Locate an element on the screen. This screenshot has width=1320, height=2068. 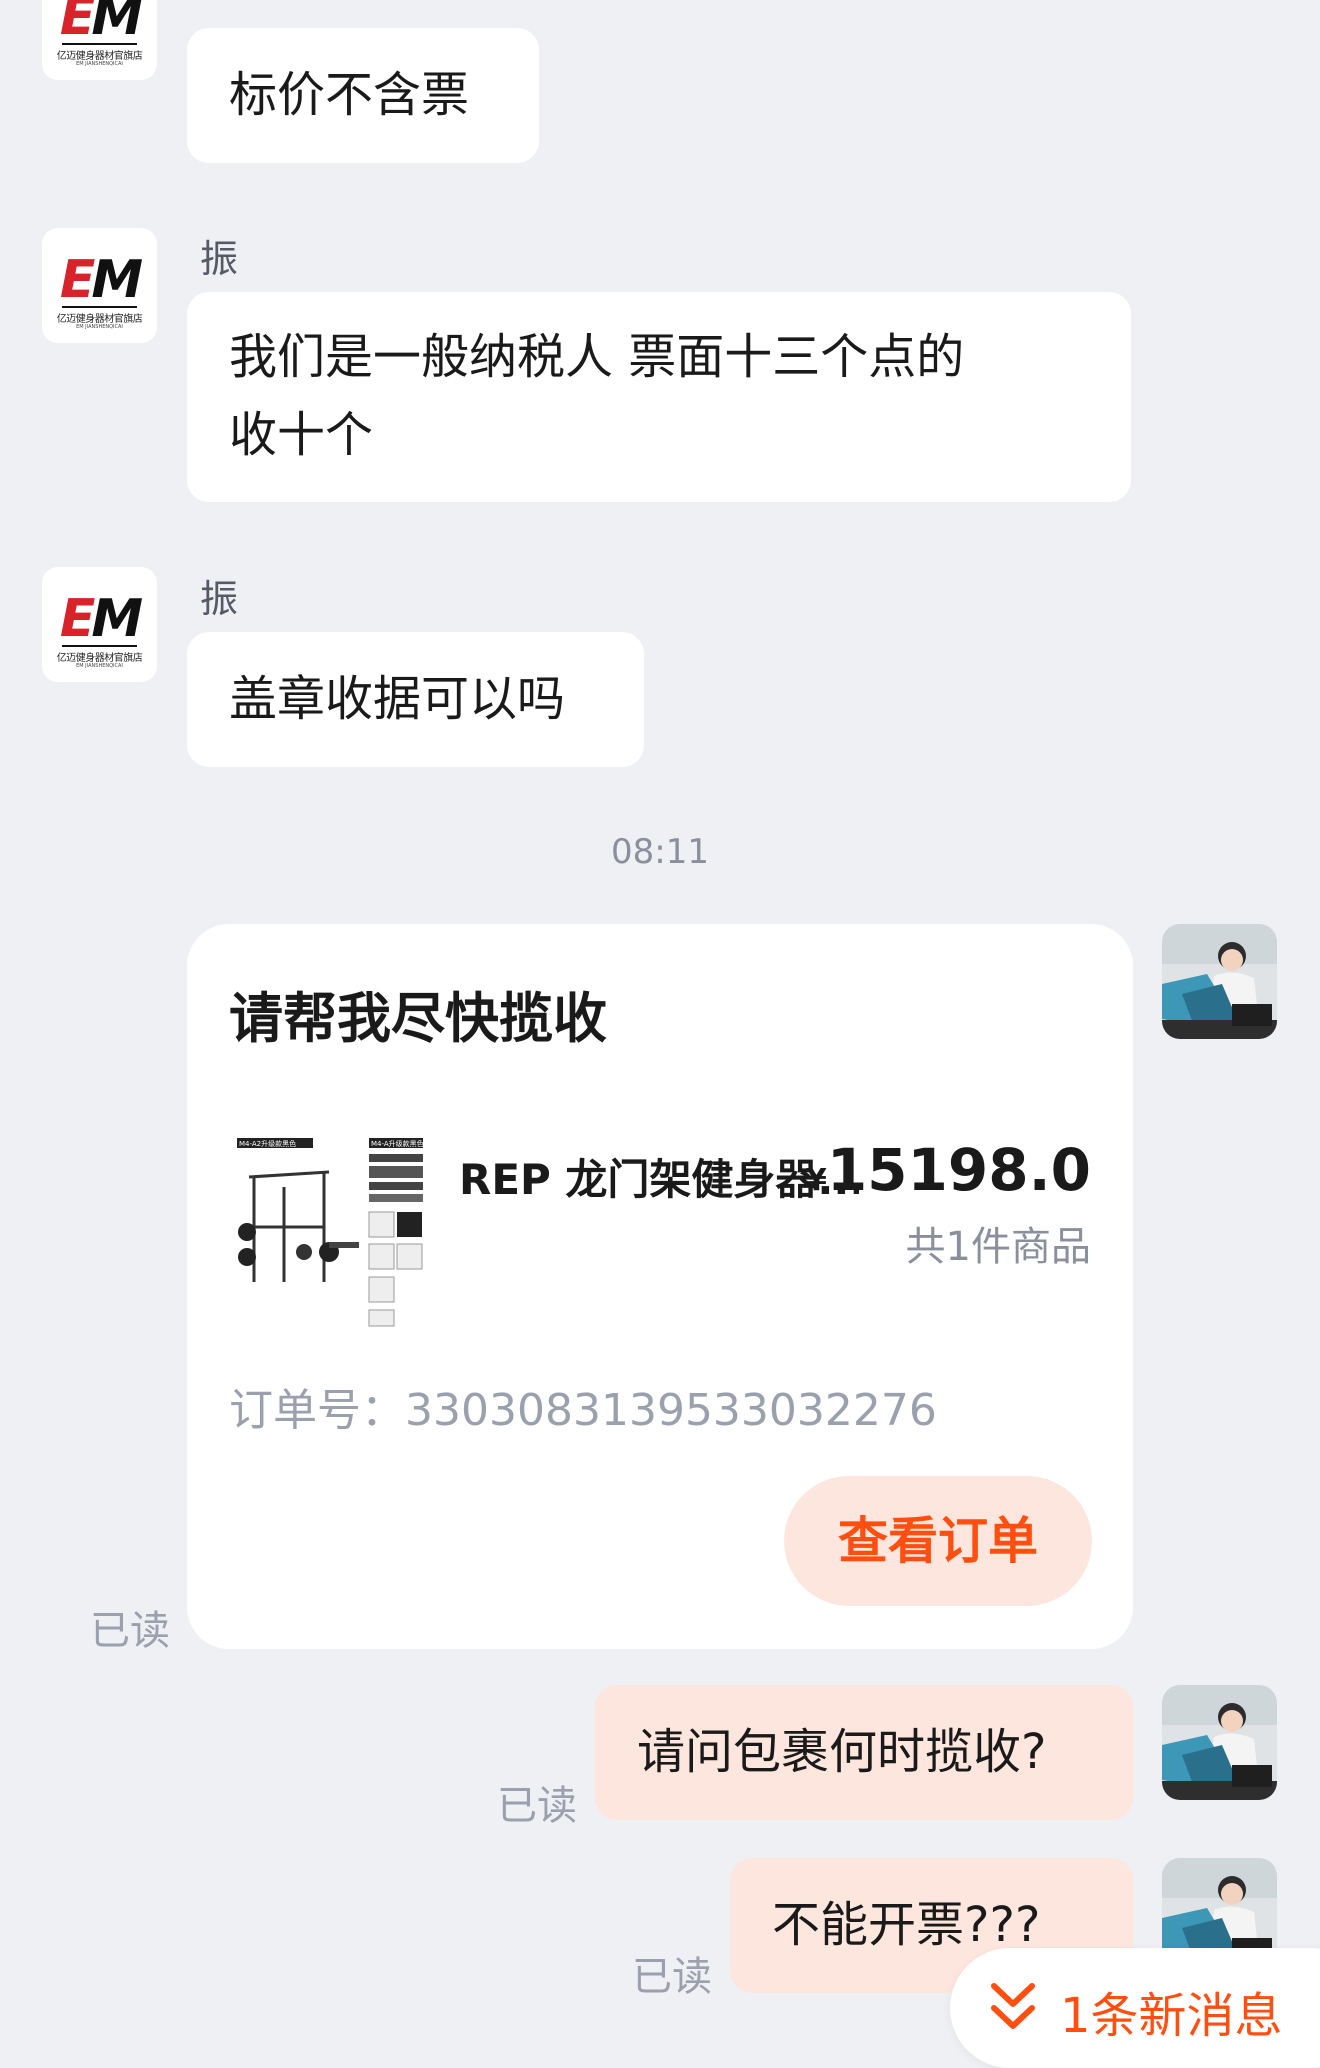
product-price: ¥15198.0 is located at coordinates (948, 1170).